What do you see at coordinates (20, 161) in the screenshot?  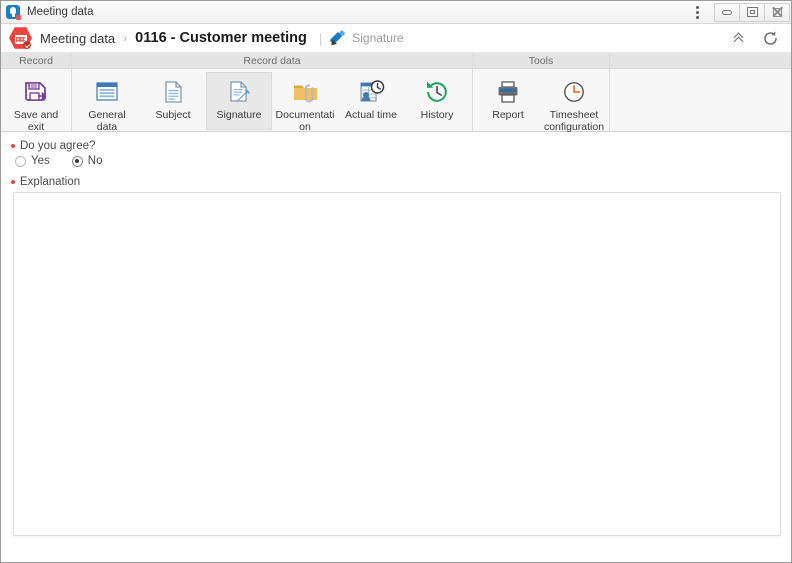 I see `radio-indicator-yes` at bounding box center [20, 161].